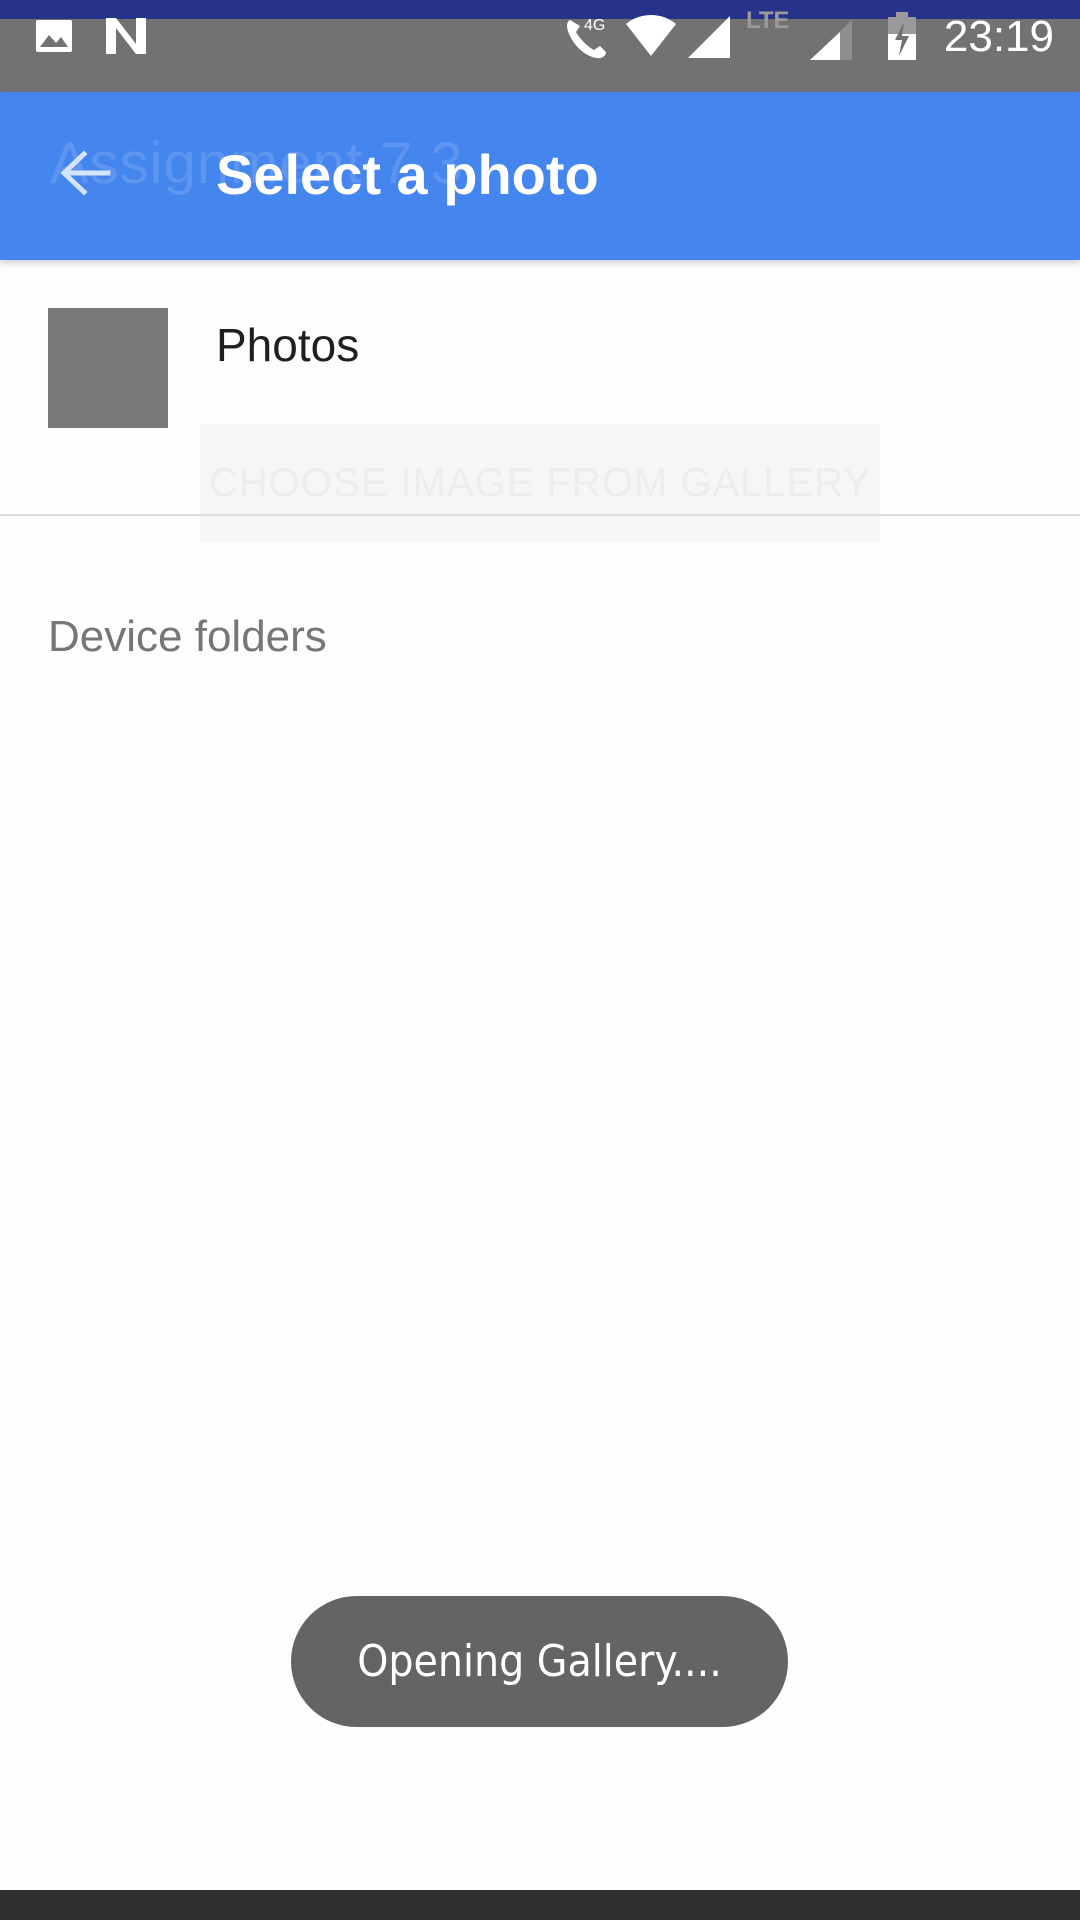 This screenshot has width=1080, height=1920. What do you see at coordinates (651, 35) in the screenshot?
I see `wifi-icon` at bounding box center [651, 35].